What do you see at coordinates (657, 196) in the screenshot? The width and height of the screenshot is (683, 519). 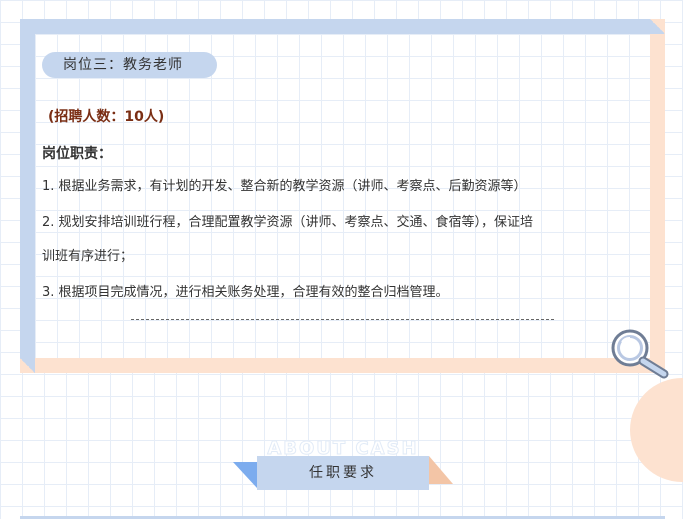 I see `card-frame-right` at bounding box center [657, 196].